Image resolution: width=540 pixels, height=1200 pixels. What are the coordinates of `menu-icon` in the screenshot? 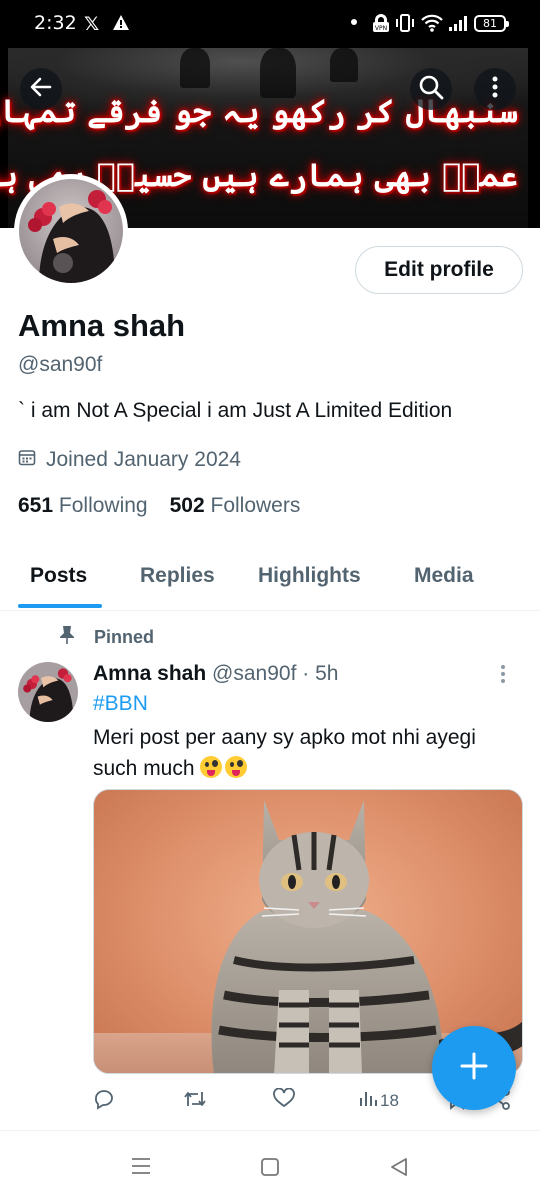 It's located at (141, 1168).